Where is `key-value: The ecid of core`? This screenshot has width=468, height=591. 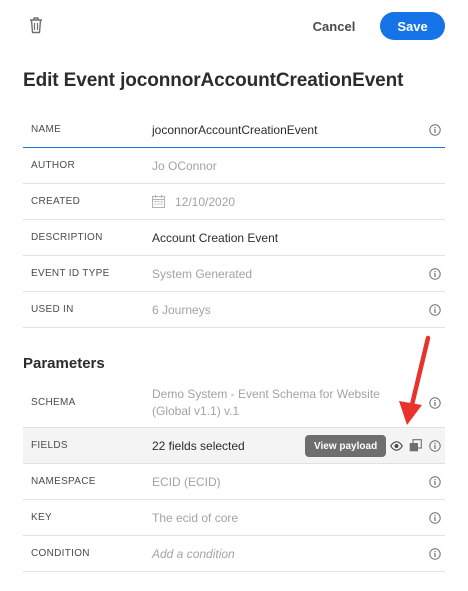
key-value: The ecid of core is located at coordinates (195, 517).